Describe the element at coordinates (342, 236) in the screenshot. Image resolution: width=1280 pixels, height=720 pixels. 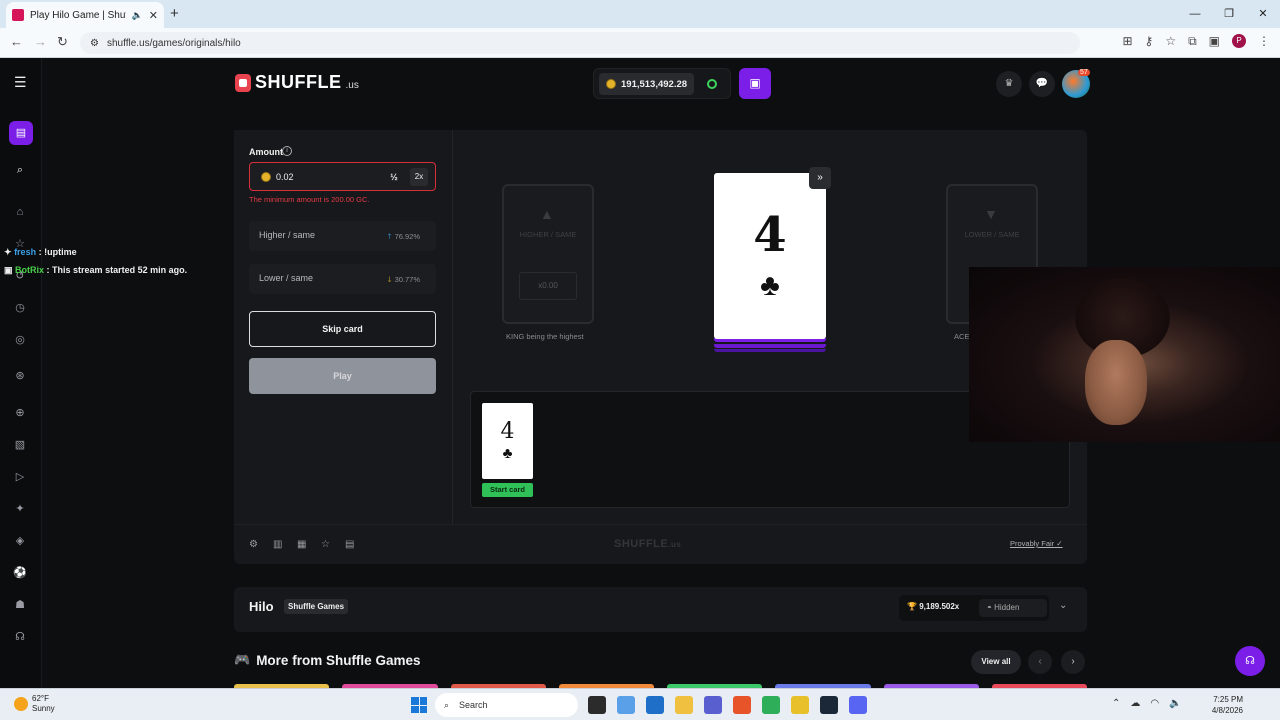
I see `higher-same-option: Higher / same 🡑 76.92%` at that location.